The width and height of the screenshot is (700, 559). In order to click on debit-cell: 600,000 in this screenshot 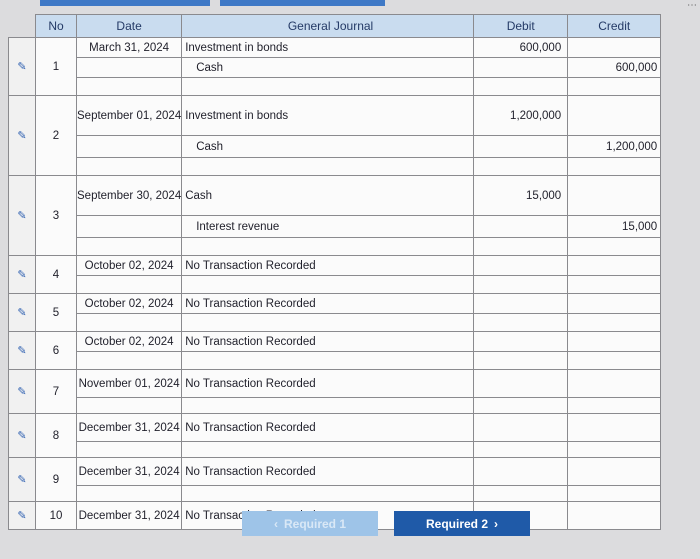, I will do `click(521, 47)`.